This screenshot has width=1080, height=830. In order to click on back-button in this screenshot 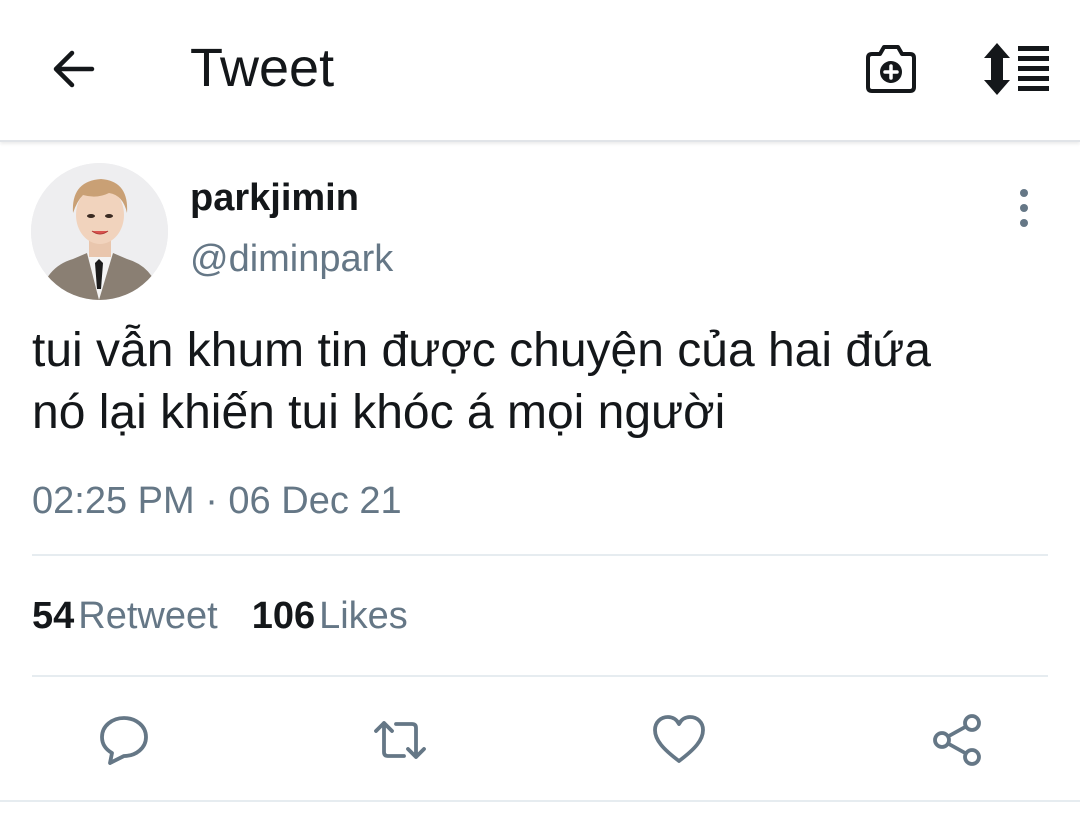, I will do `click(73, 69)`.